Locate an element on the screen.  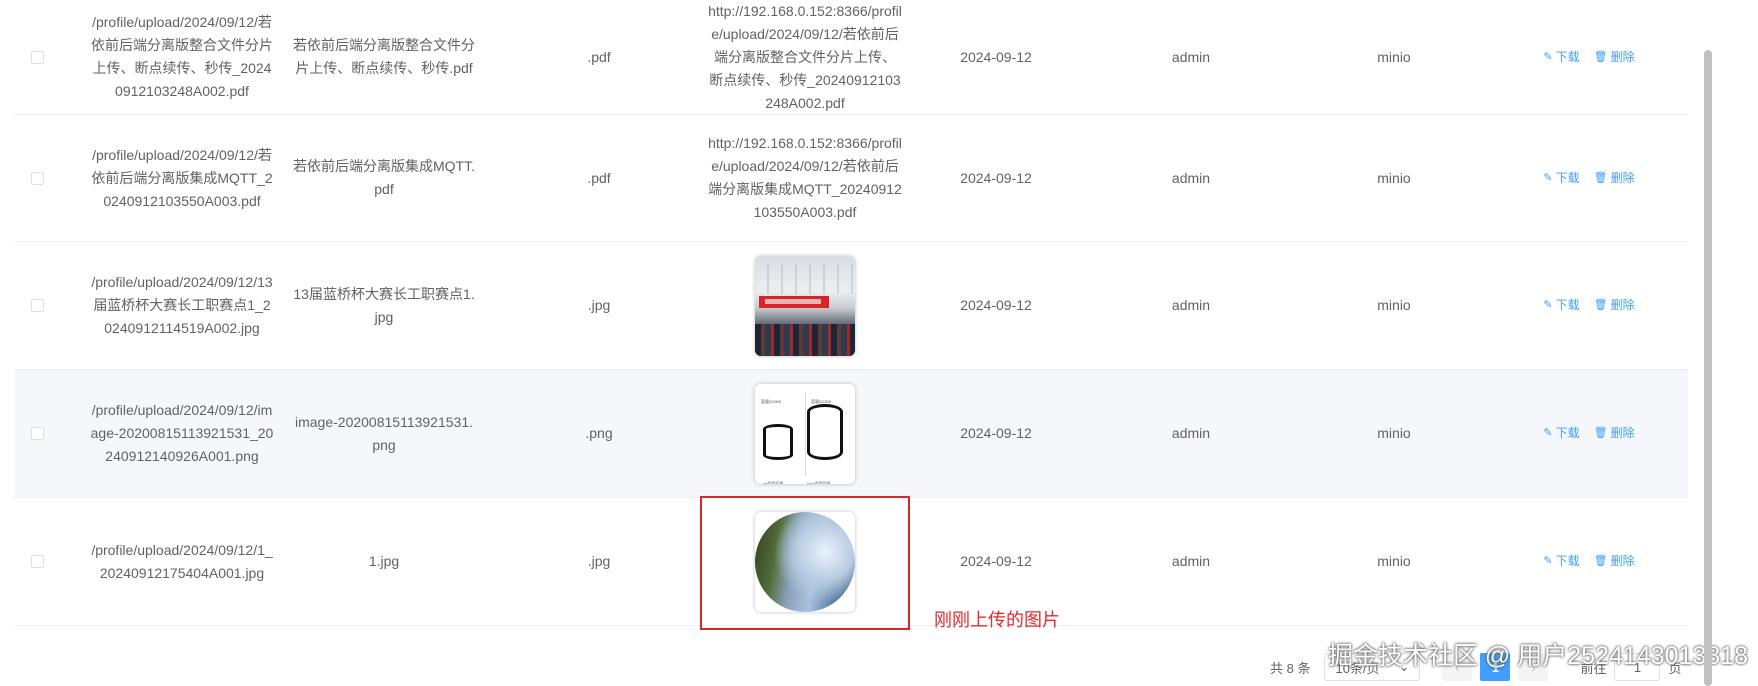
file-name-cell: 1.jpg is located at coordinates (384, 561).